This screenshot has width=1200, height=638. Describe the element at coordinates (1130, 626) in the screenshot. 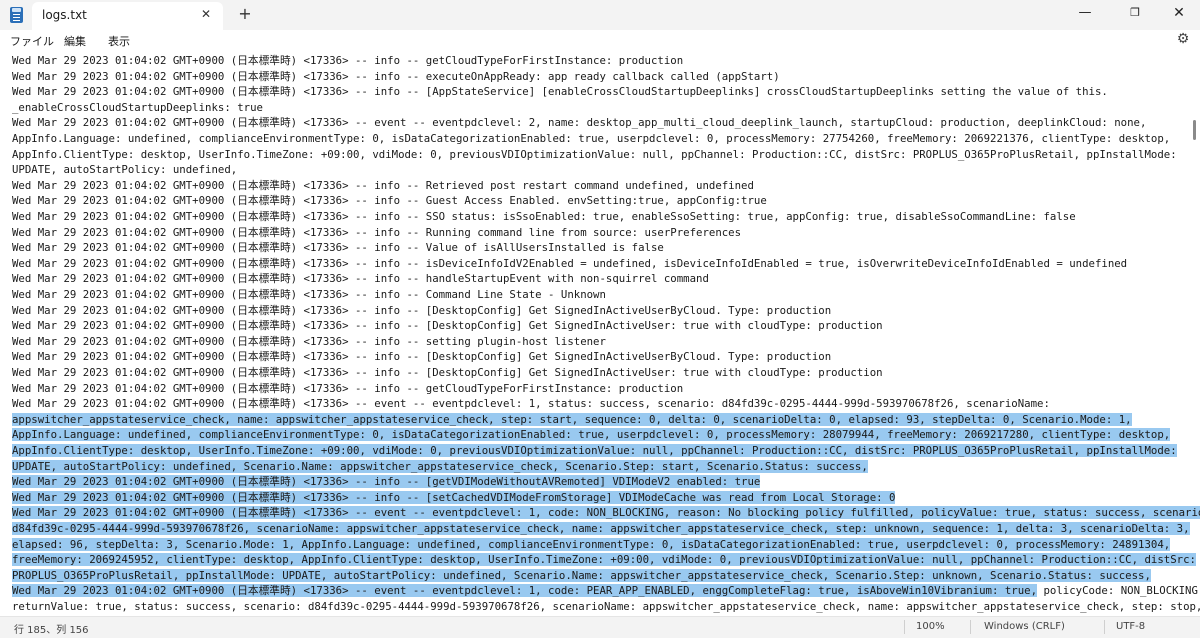

I see `encoding: UTF-8` at that location.